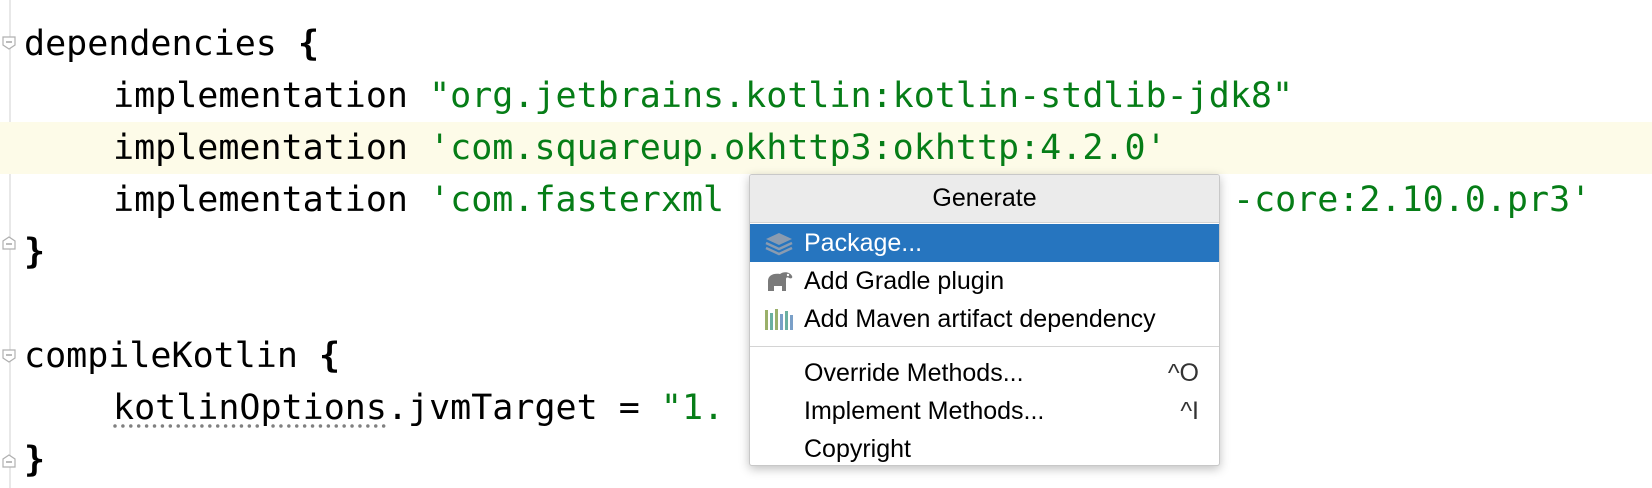 This screenshot has width=1652, height=488. I want to click on popup-title: Generate, so click(984, 199).